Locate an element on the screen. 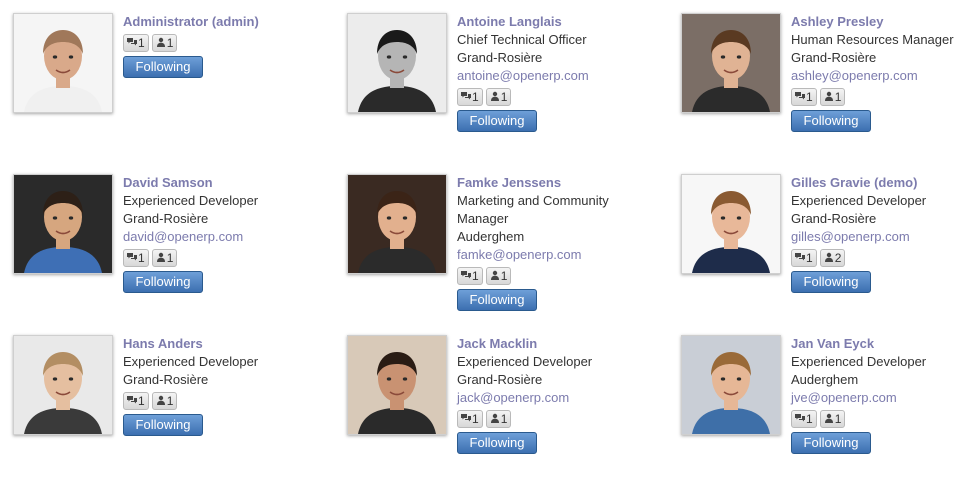 The height and width of the screenshot is (485, 963). user-stats: 1 2 is located at coordinates (877, 258).